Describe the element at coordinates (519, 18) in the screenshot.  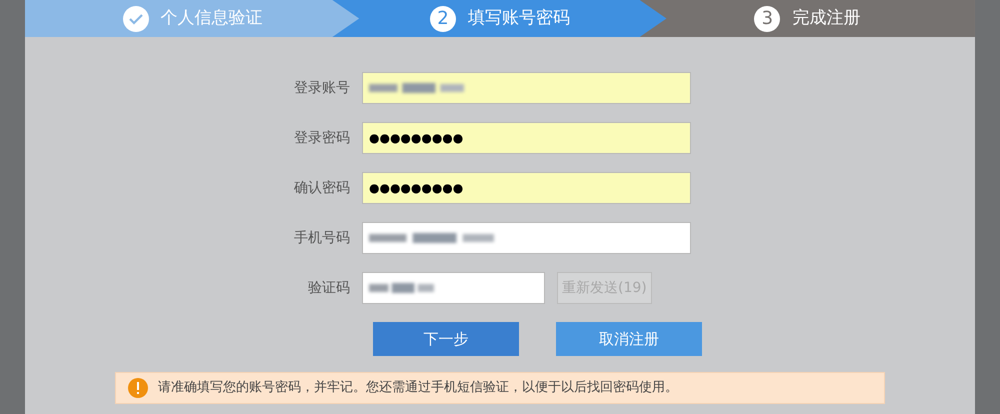
I see `step-label: 填写账号密码` at that location.